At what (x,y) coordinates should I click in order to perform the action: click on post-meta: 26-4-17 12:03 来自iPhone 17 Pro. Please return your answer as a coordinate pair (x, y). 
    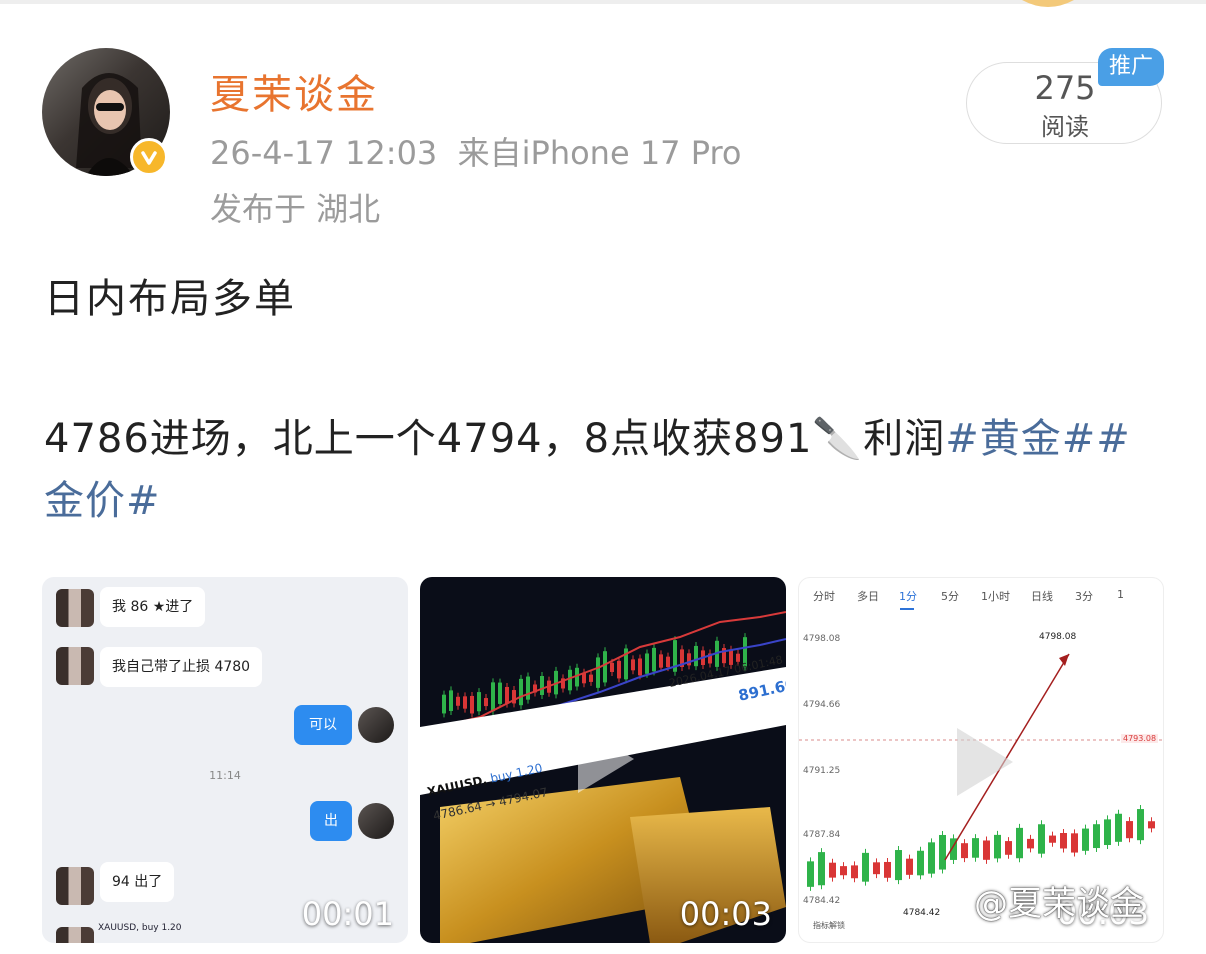
    Looking at the image, I should click on (475, 151).